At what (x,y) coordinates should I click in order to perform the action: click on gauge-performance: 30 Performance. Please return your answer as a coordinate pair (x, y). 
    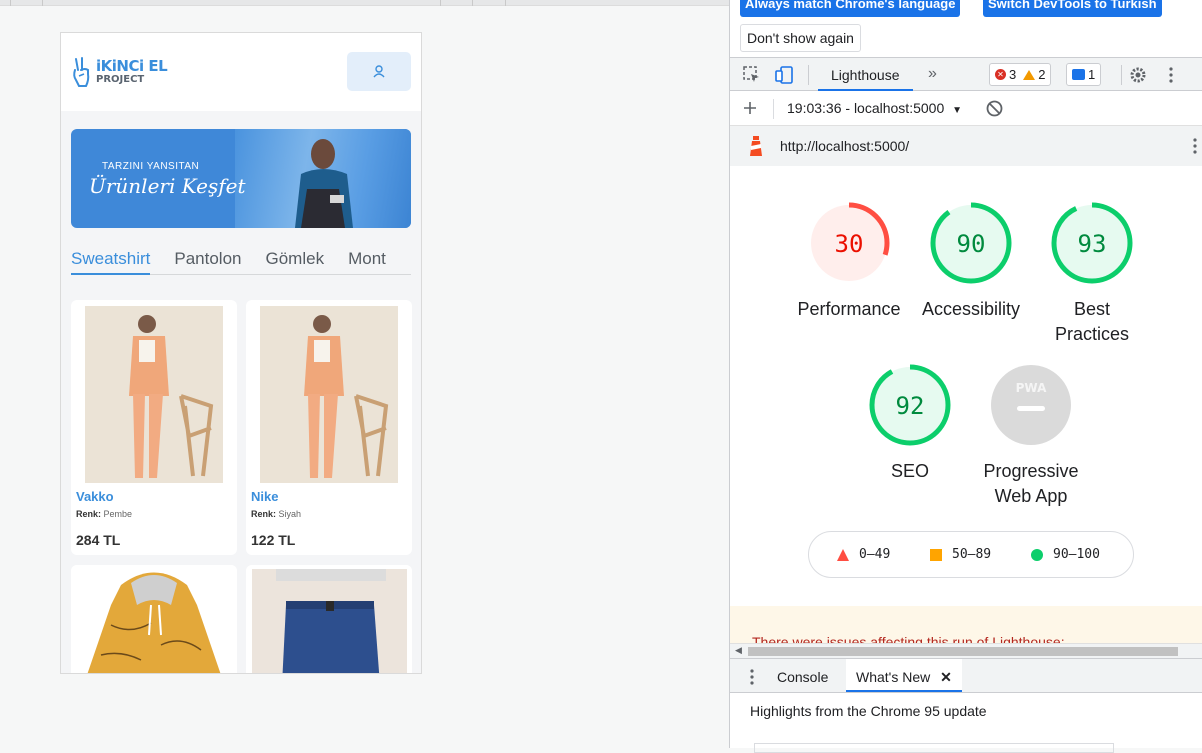
    Looking at the image, I should click on (849, 261).